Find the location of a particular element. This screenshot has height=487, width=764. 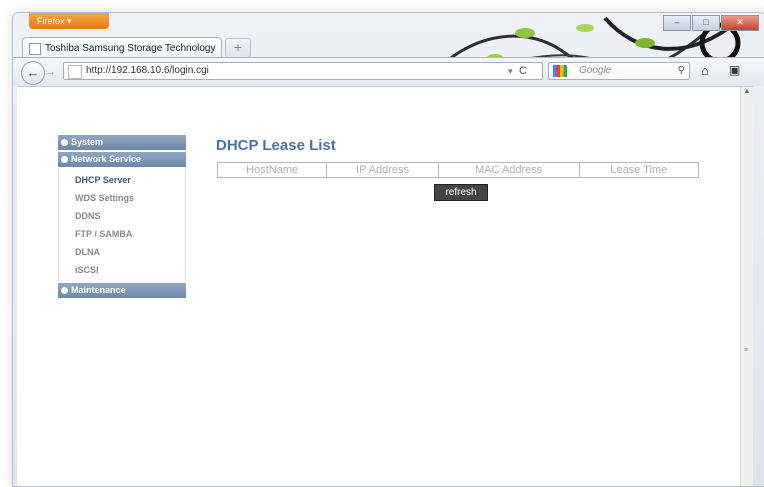

search-icon: ⚲ is located at coordinates (681, 71).